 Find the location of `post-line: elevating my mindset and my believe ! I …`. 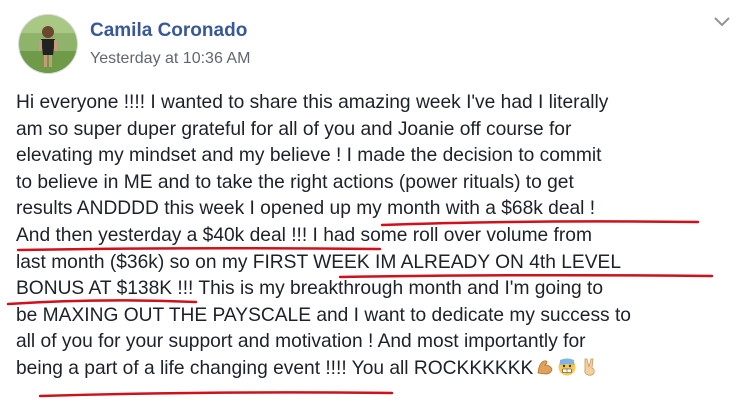

post-line: elevating my mindset and my believe ! I … is located at coordinates (309, 156).